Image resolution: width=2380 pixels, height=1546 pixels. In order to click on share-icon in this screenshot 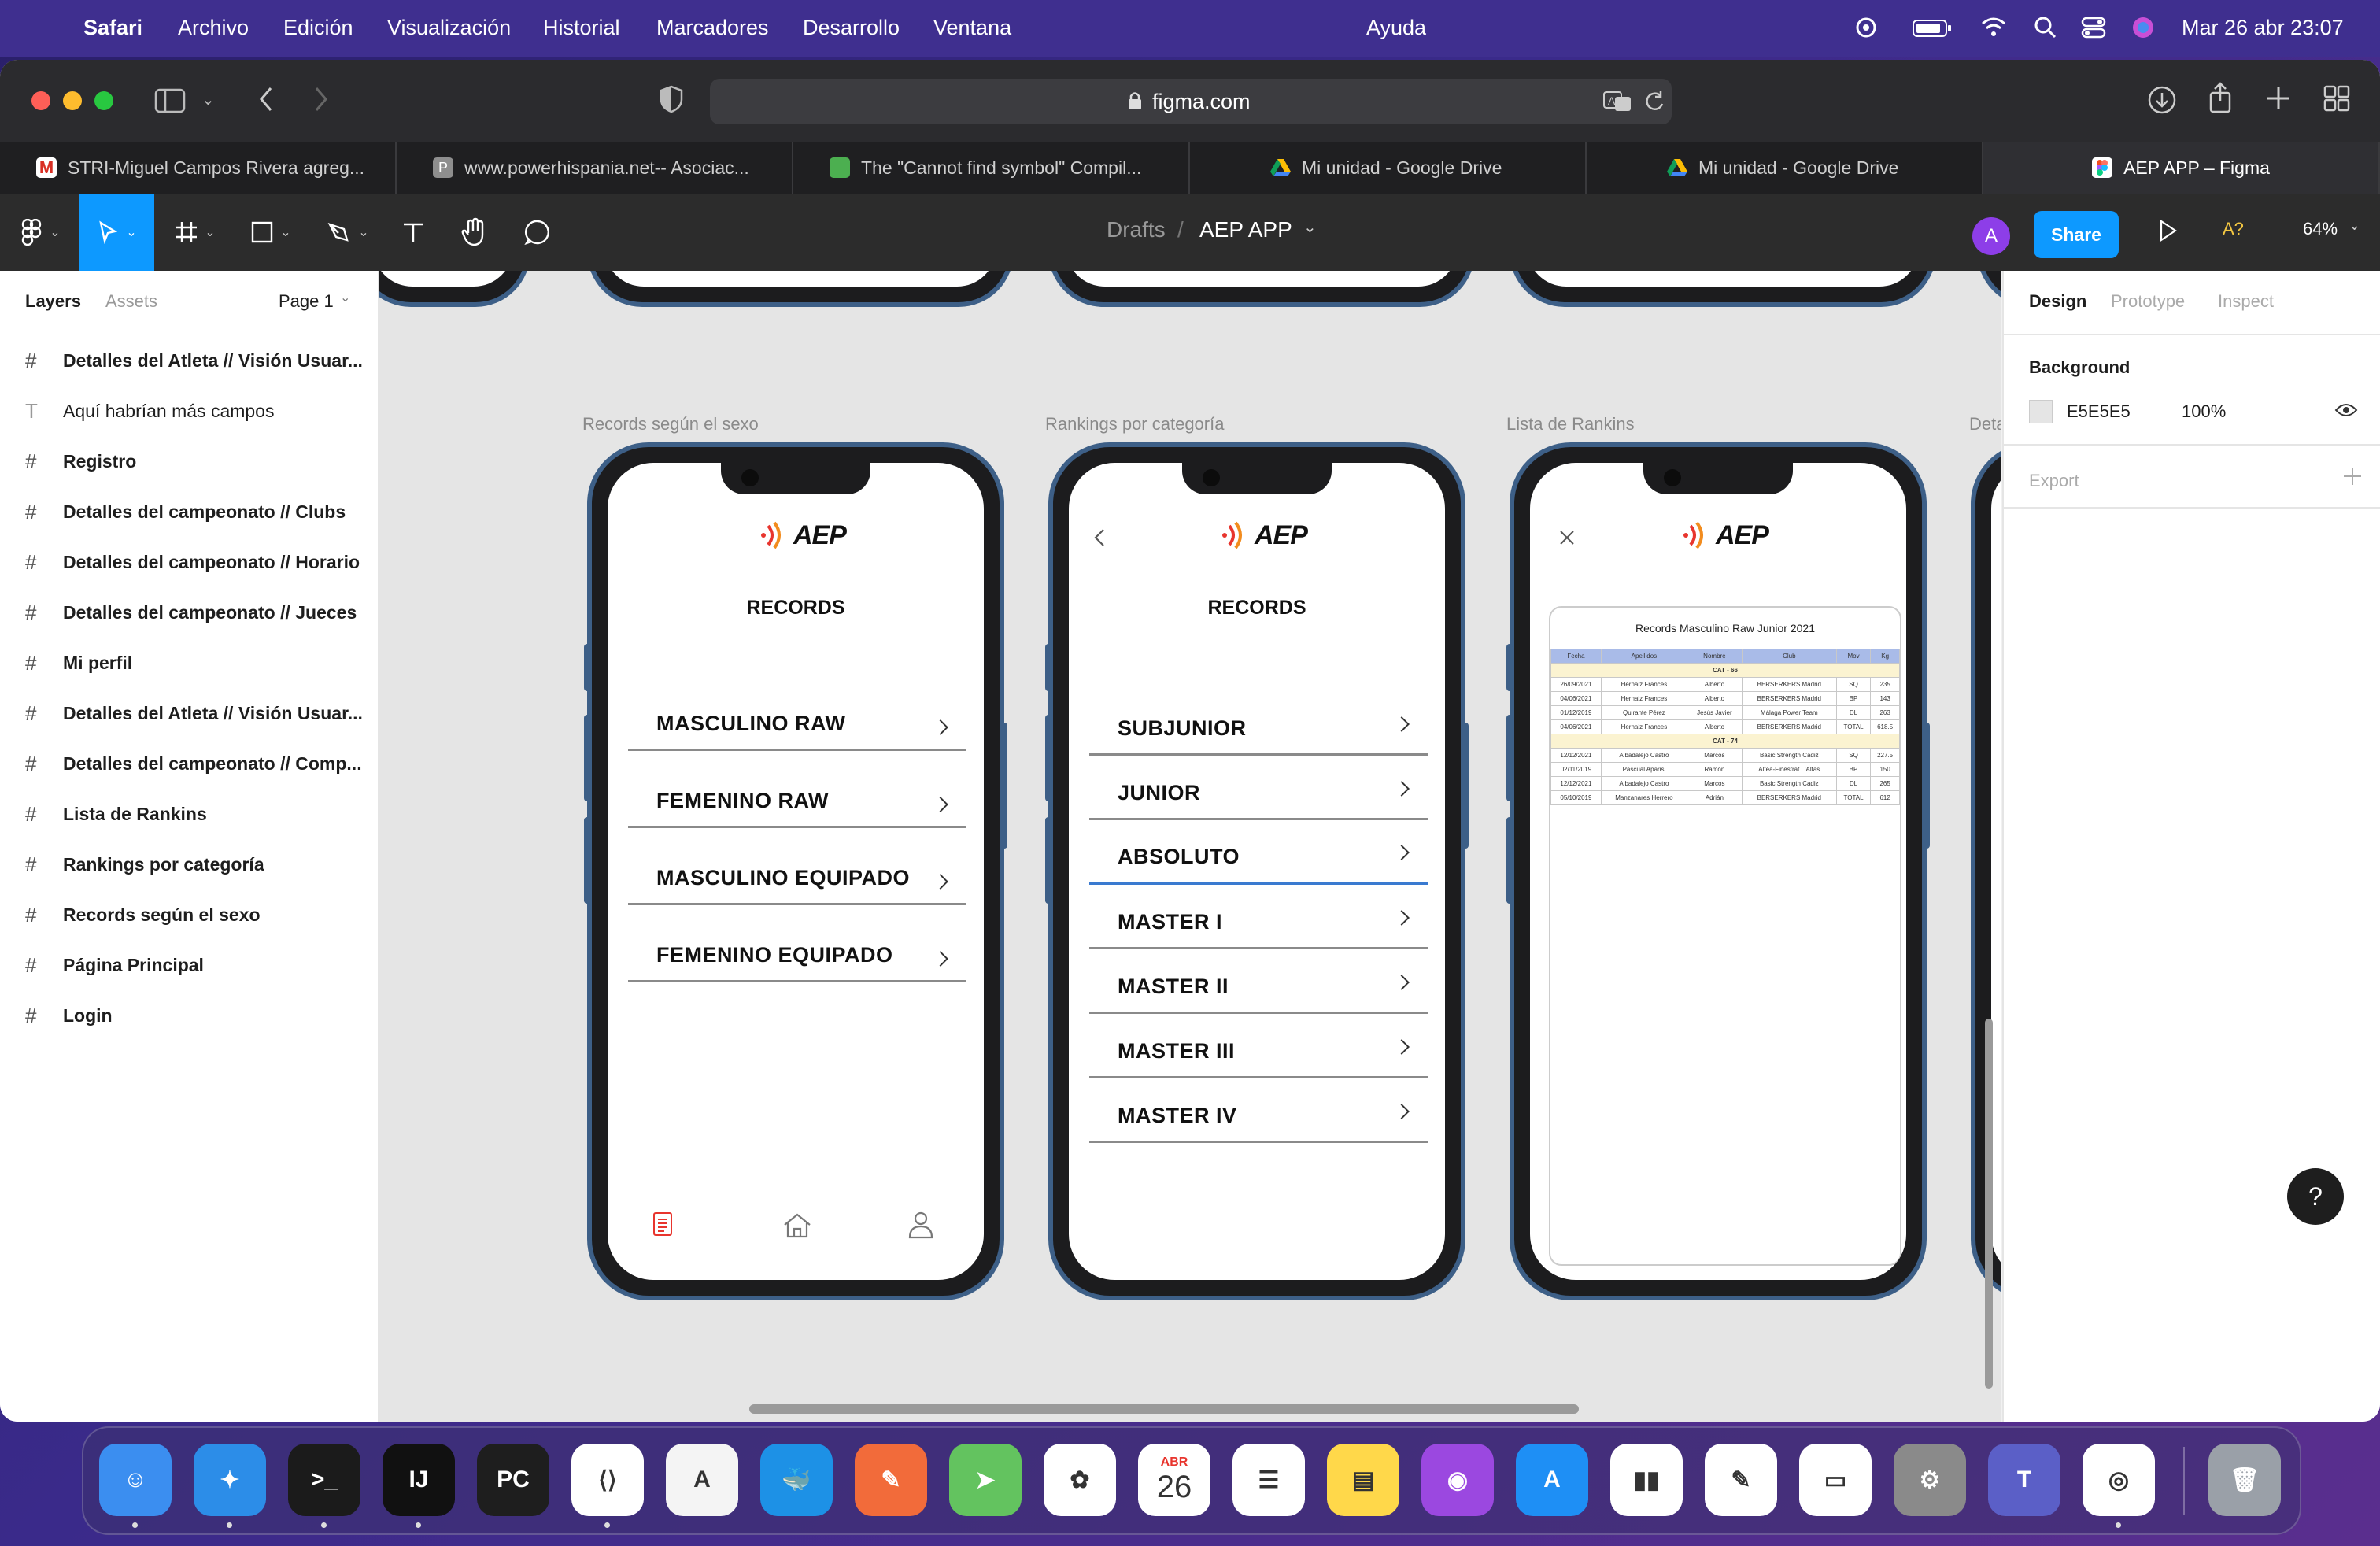, I will do `click(2220, 99)`.